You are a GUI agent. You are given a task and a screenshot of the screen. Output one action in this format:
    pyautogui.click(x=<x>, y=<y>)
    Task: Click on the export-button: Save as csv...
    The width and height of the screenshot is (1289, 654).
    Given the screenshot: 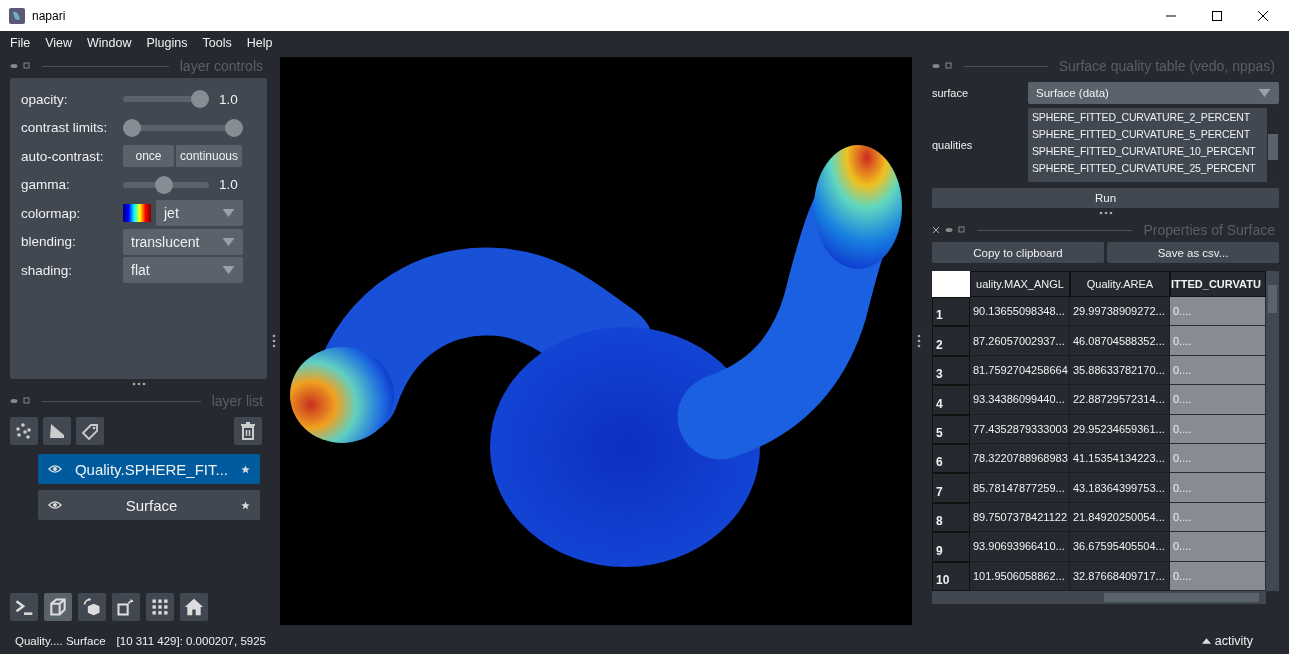 What is the action you would take?
    pyautogui.click(x=1193, y=252)
    